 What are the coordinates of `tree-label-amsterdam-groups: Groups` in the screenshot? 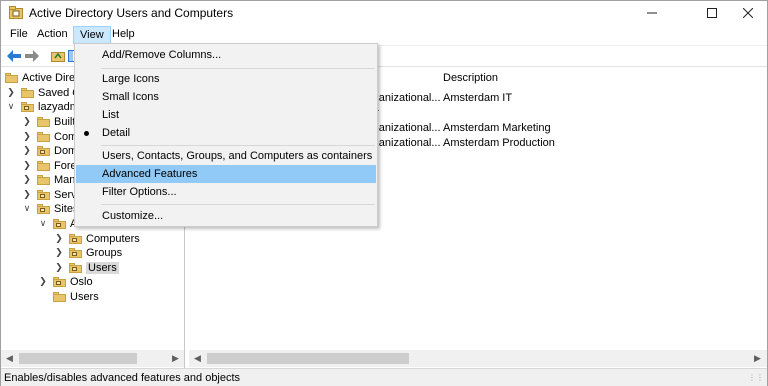 It's located at (104, 252).